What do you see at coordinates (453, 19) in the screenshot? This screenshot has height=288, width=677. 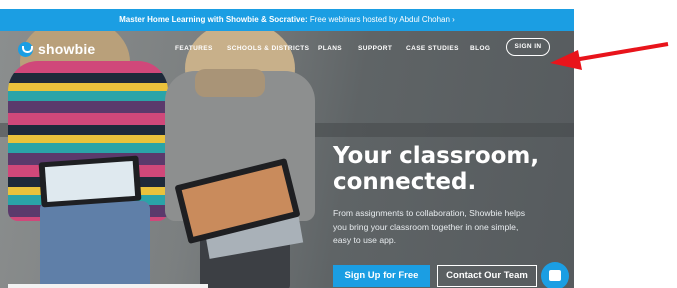 I see `chevron-right-icon: ›` at bounding box center [453, 19].